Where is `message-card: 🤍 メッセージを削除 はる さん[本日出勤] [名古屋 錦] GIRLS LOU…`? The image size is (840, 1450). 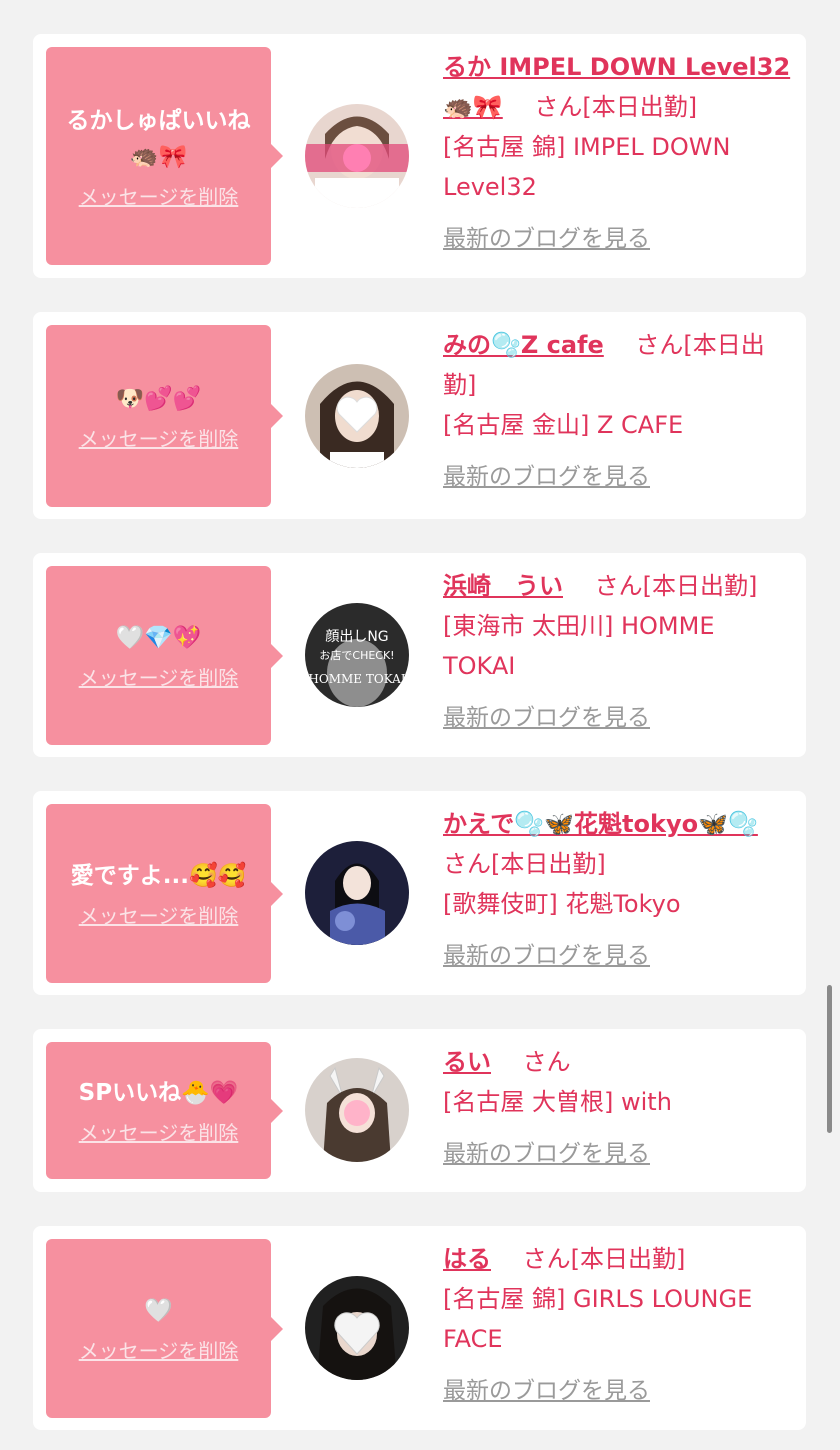 message-card: 🤍 メッセージを削除 はる さん[本日出勤] [名古屋 錦] GIRLS LOU… is located at coordinates (419, 1328).